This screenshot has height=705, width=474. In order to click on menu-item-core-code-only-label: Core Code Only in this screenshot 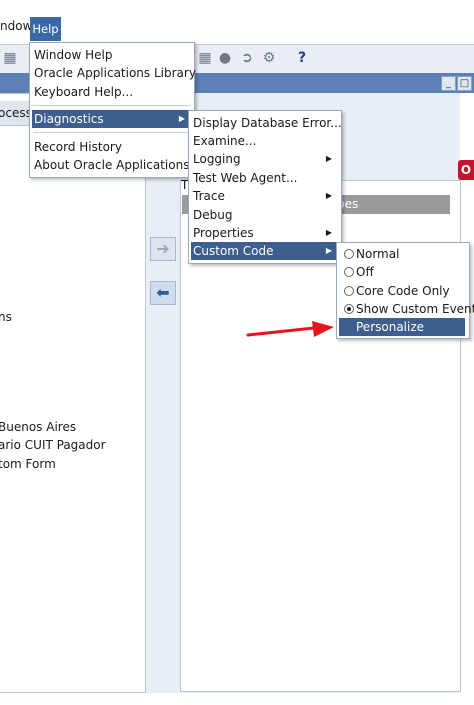, I will do `click(403, 291)`.